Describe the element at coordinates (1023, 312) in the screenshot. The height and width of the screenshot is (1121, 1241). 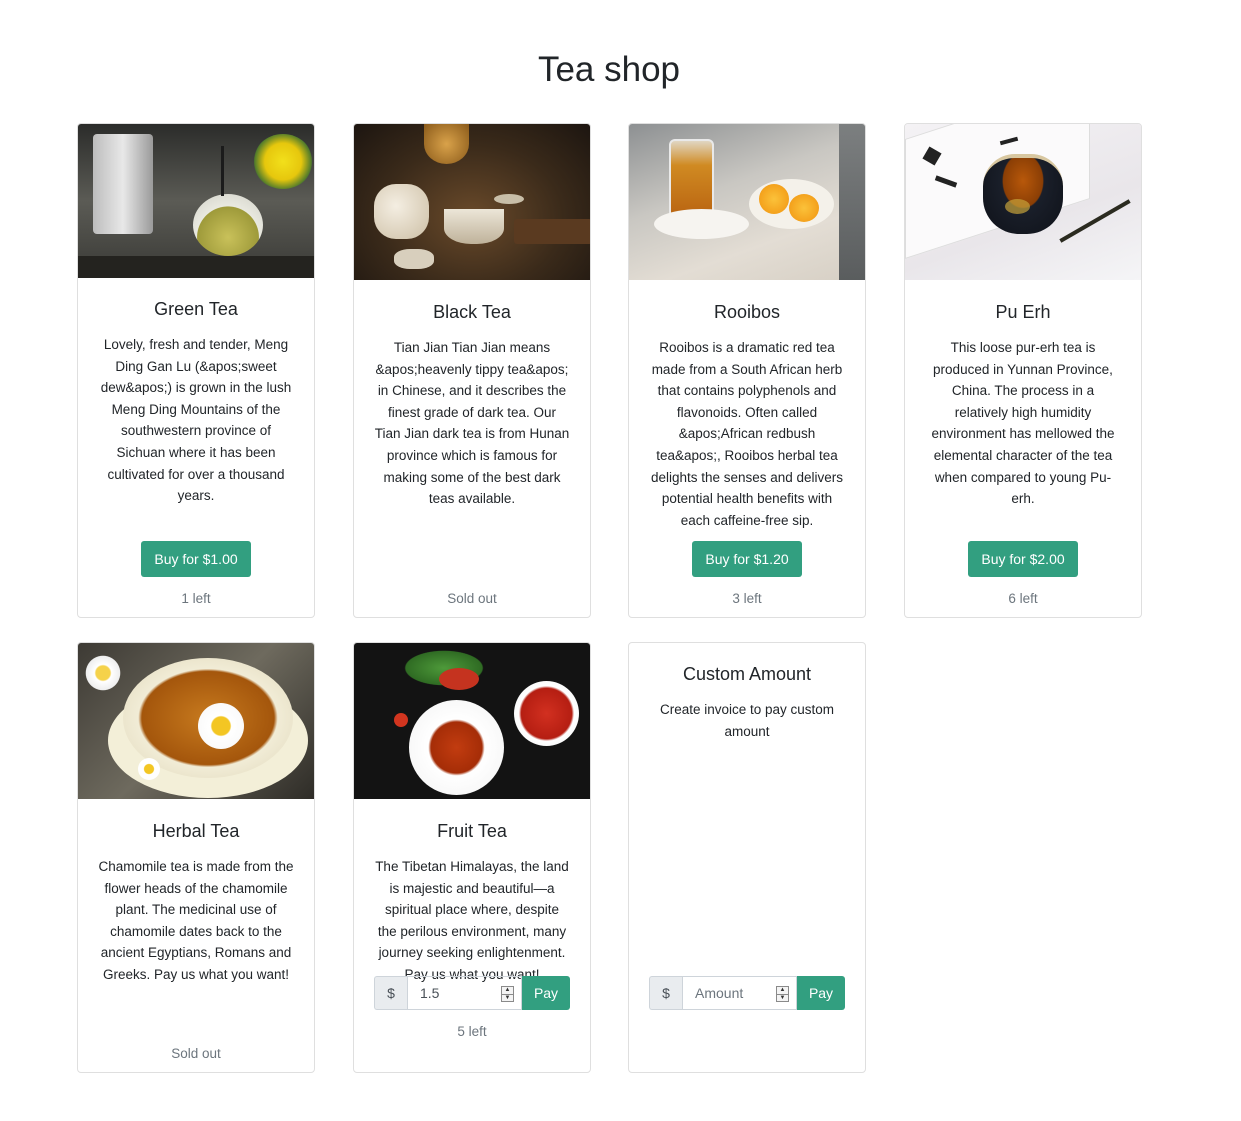
I see `product-title: Pu Erh` at that location.